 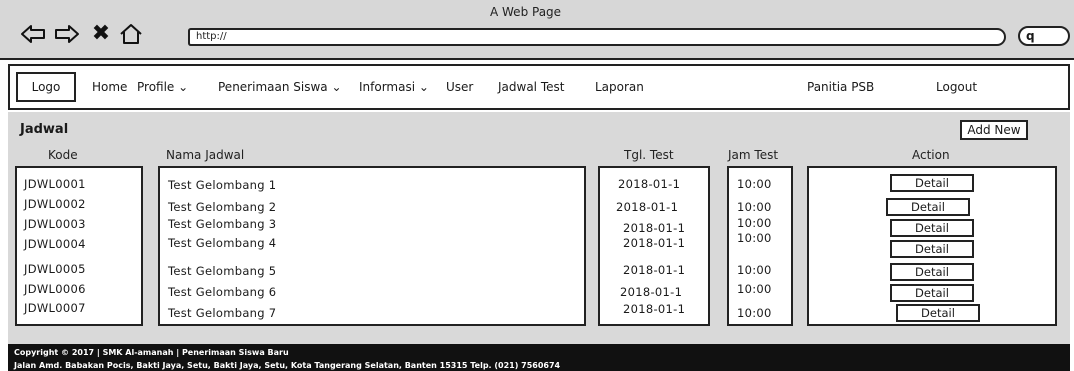 I want to click on header-nama-jadwal: Nama Jadwal, so click(x=205, y=155).